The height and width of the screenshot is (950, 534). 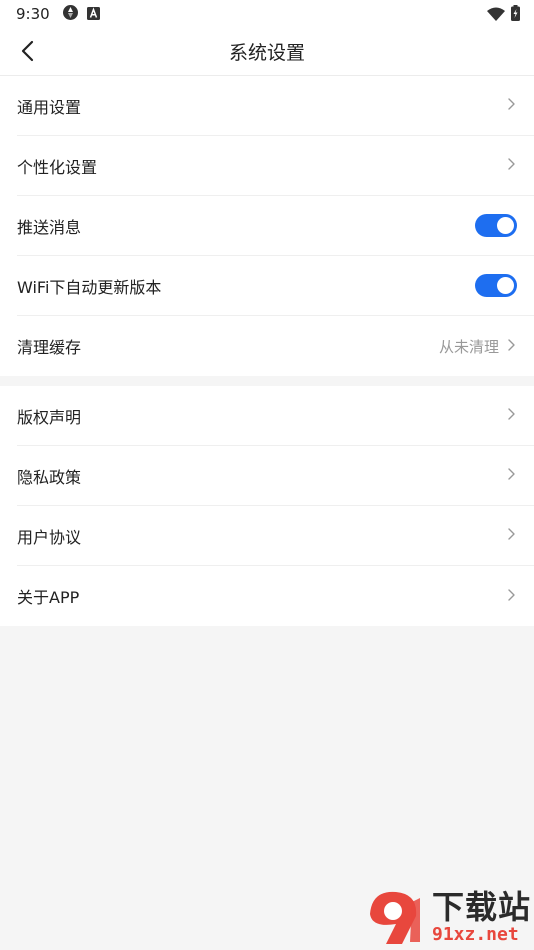 I want to click on chevron-left-icon, so click(x=27, y=53).